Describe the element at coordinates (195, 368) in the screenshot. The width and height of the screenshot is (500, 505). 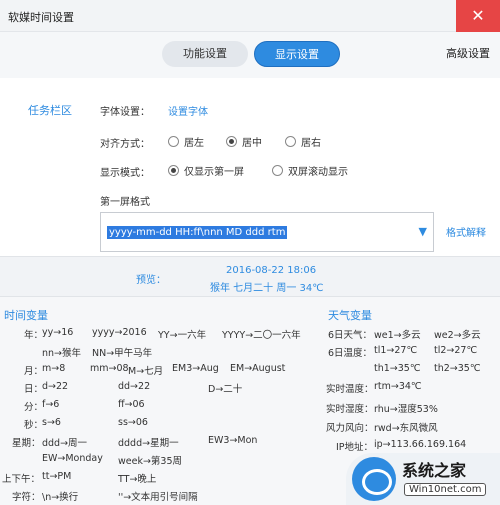
I see `var-item: EM3→Aug` at that location.